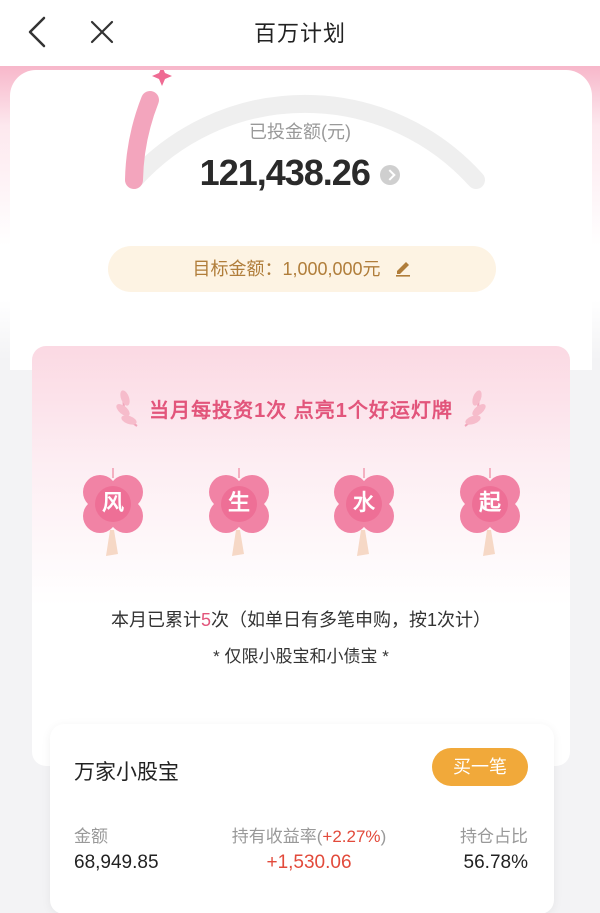 The width and height of the screenshot is (600, 913). I want to click on lucky-title-row: 当月每投资1次 点亮1个好运灯牌, so click(301, 408).